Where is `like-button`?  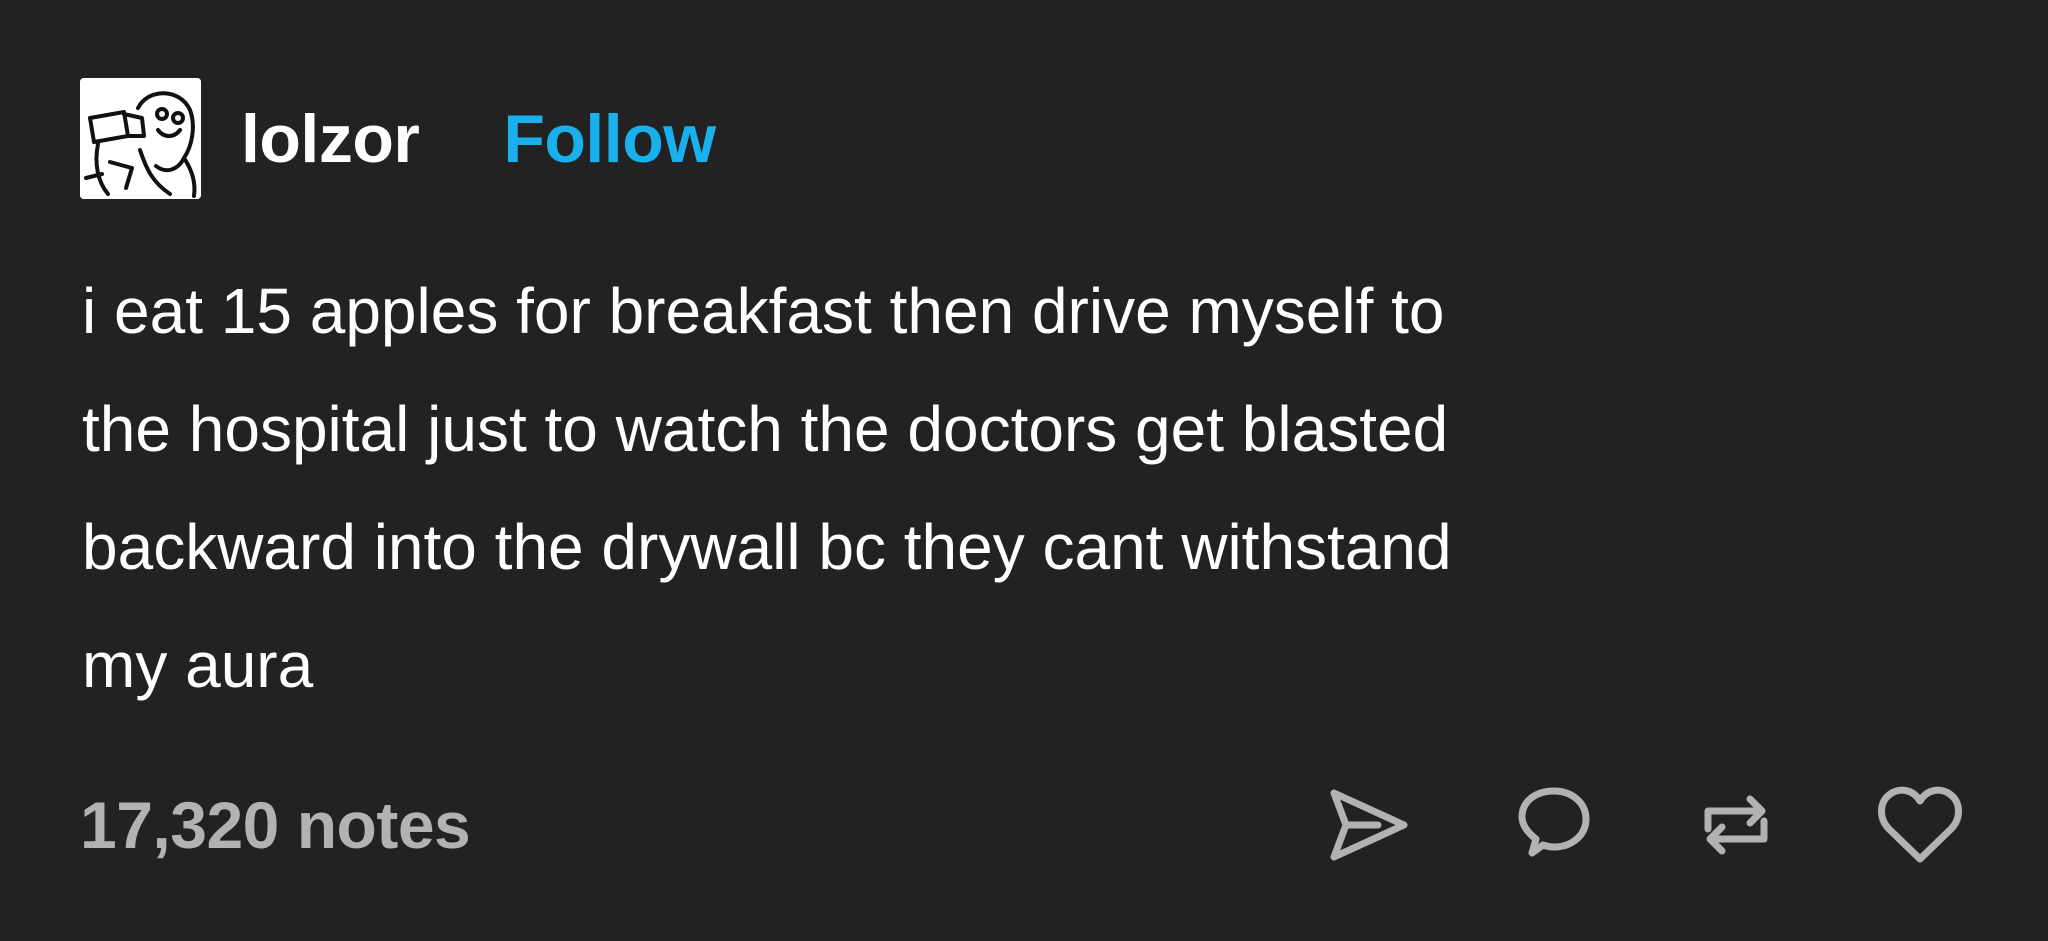
like-button is located at coordinates (1920, 825).